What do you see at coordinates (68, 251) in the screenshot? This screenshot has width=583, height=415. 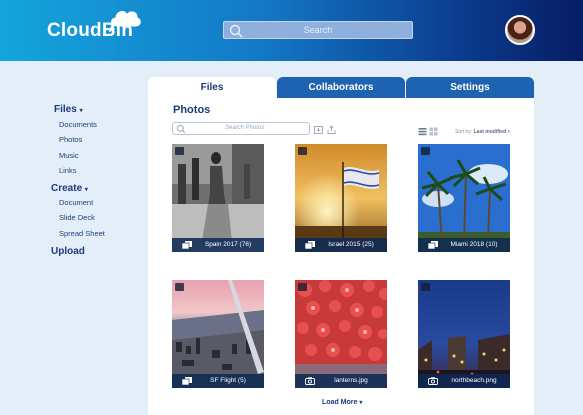 I see `sidebar-upload-button: Upload` at bounding box center [68, 251].